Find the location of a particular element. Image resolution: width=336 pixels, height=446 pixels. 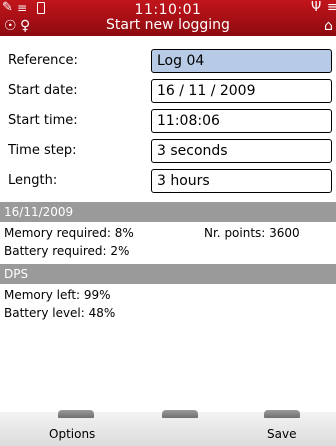

right-softkey-knob is located at coordinates (282, 414).